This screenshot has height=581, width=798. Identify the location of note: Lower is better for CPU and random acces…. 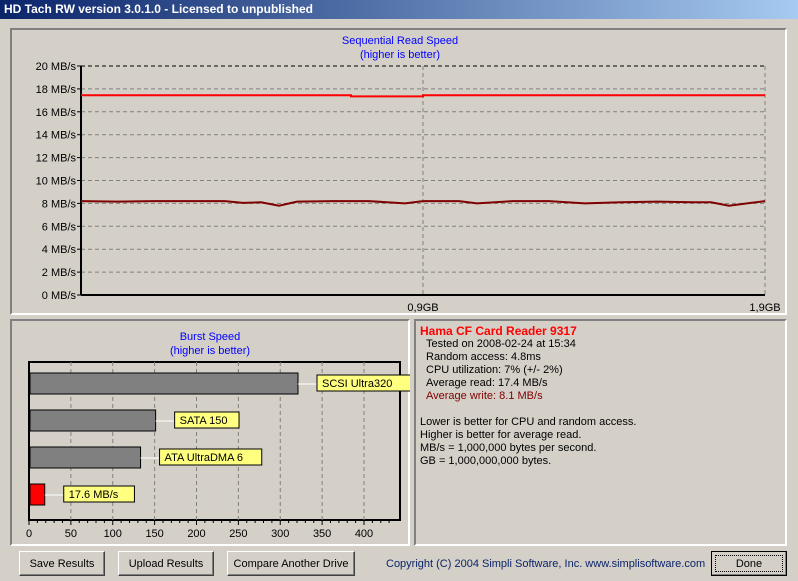
(528, 422).